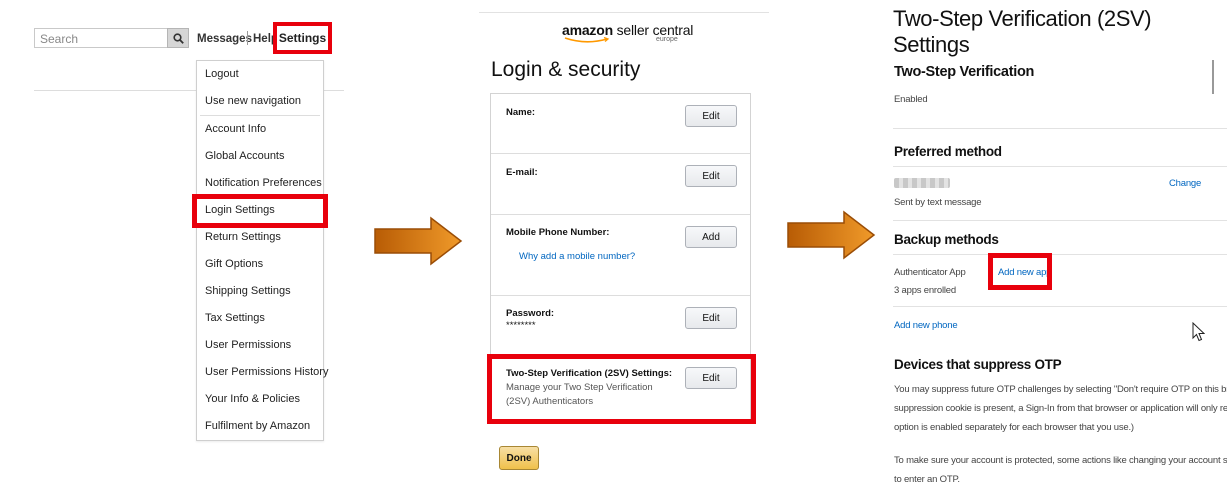 Image resolution: width=1227 pixels, height=491 pixels. I want to click on authenticator-app-label: Authenticator App, so click(930, 272).